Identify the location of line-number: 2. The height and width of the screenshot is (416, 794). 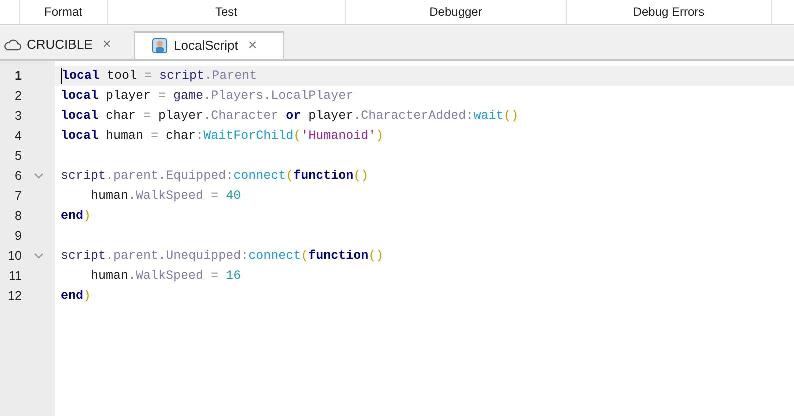
(18, 96).